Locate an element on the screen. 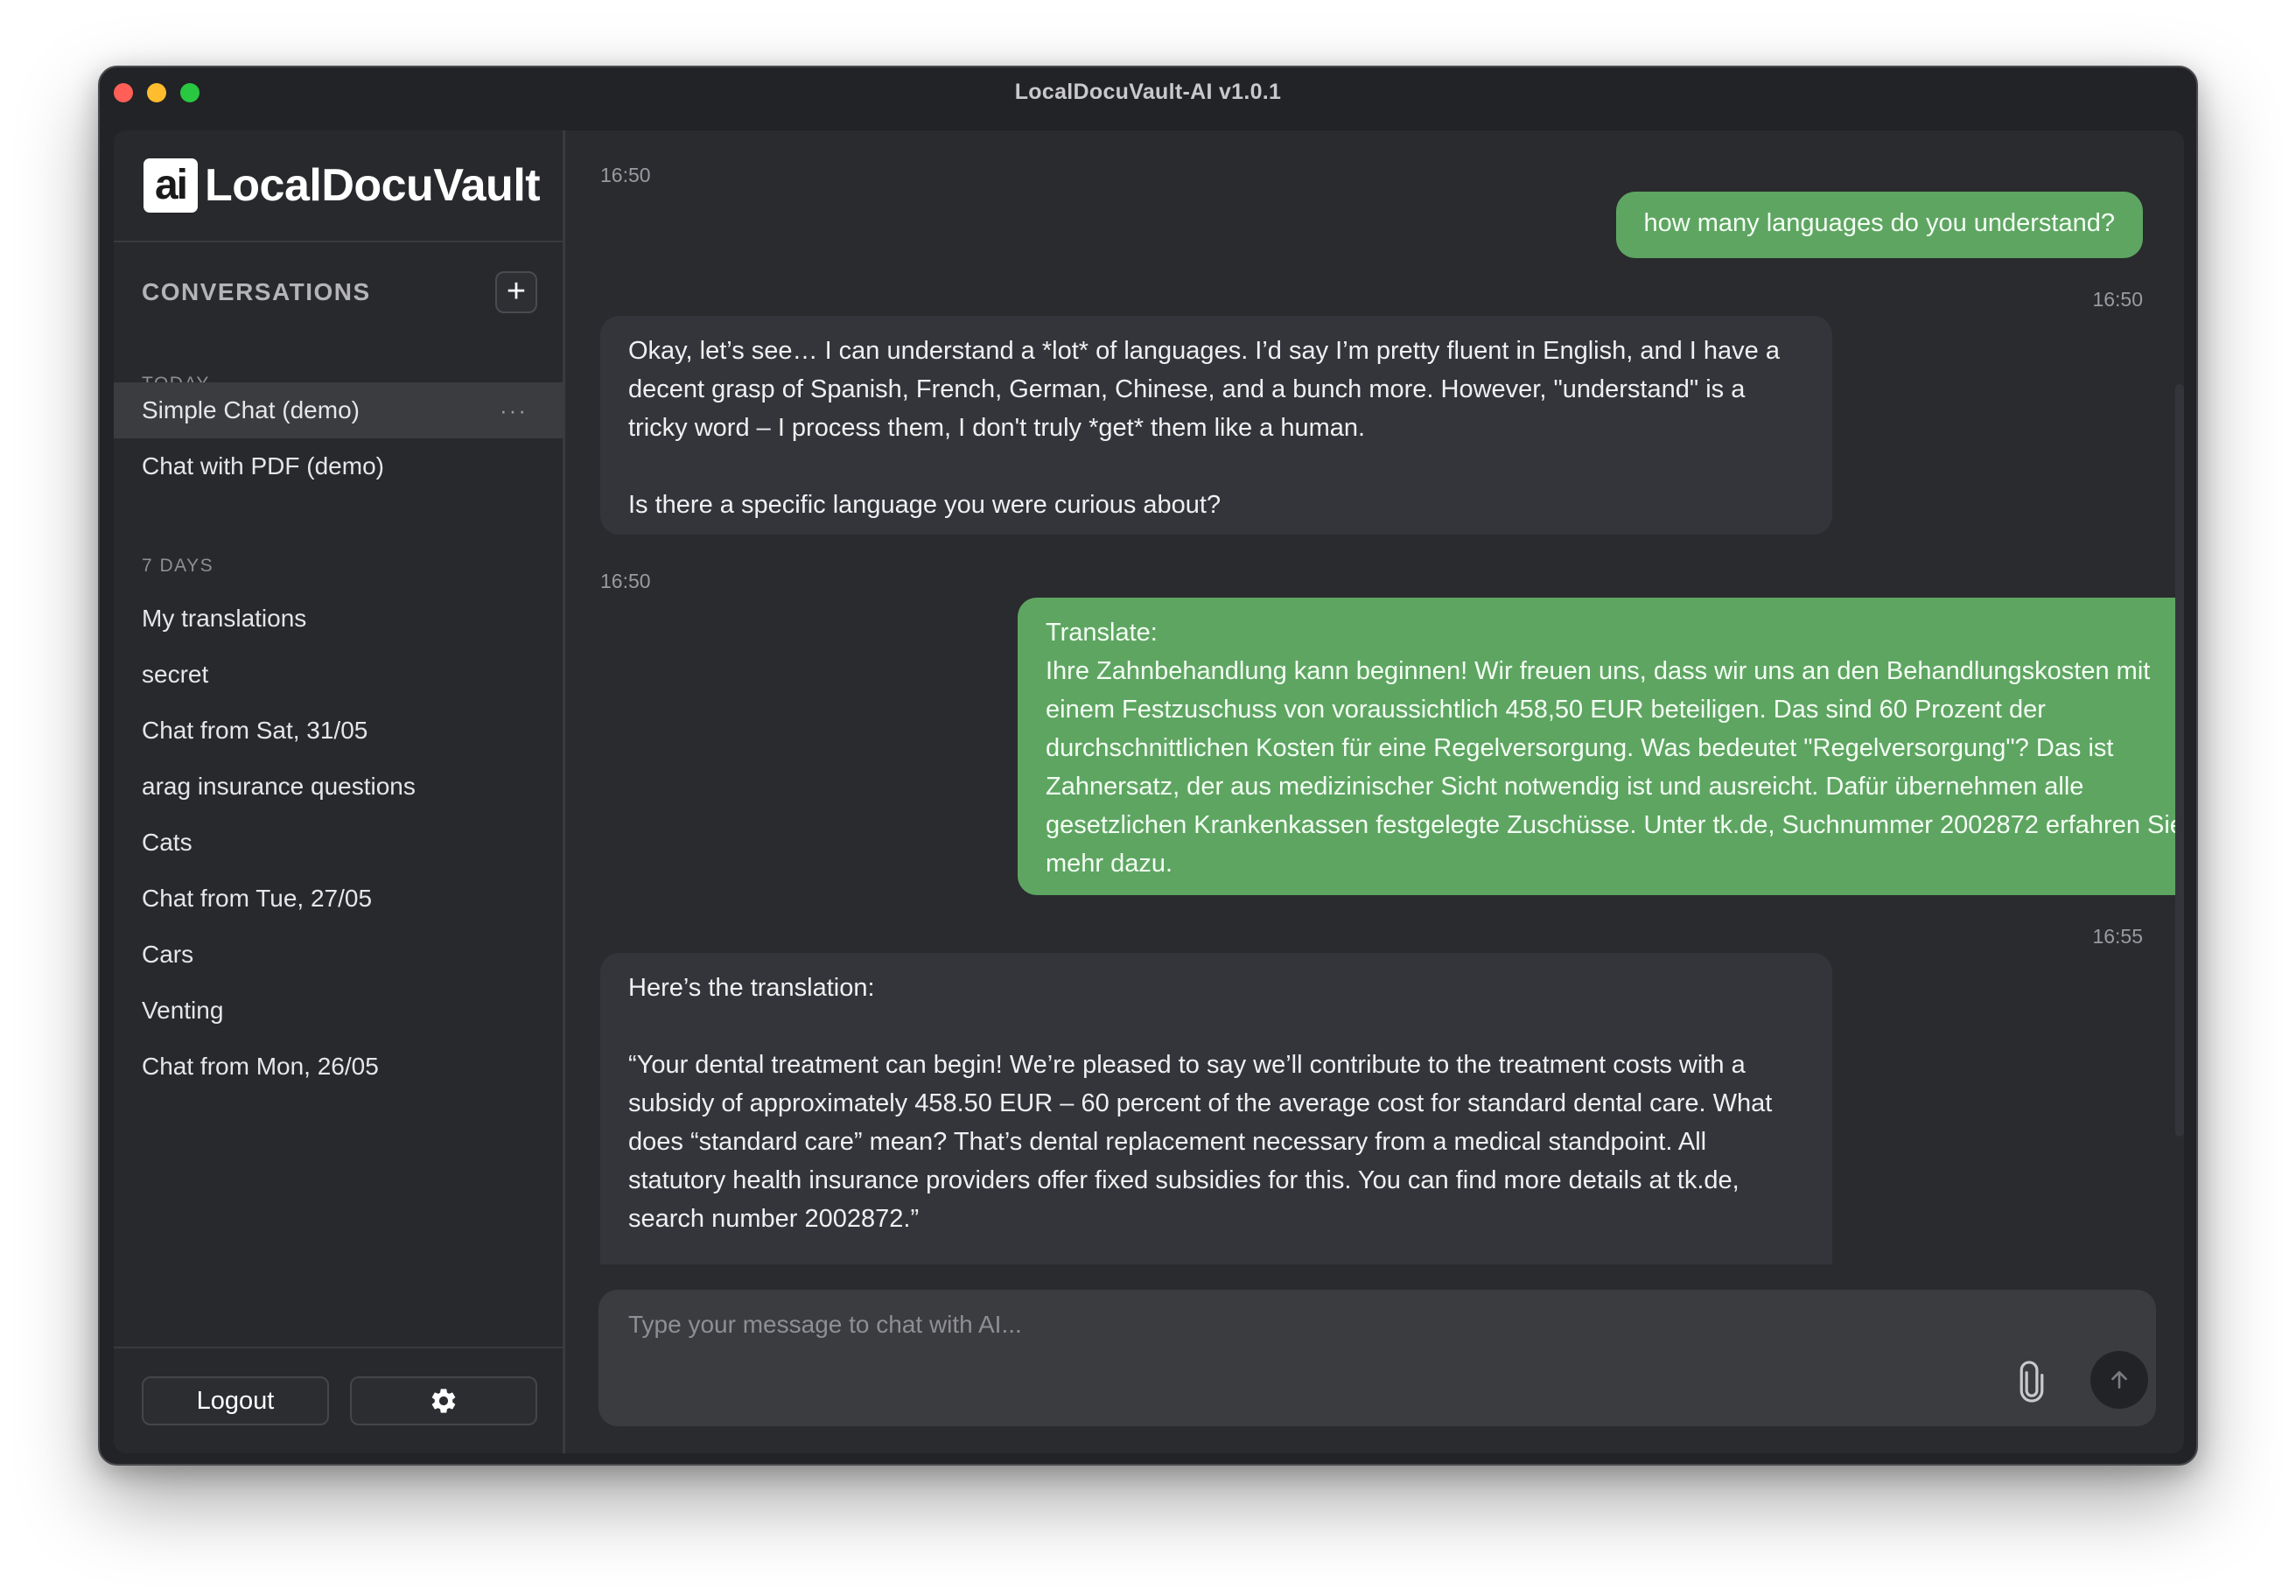 The height and width of the screenshot is (1596, 2296). logo: ai LocalDocuVault is located at coordinates (338, 186).